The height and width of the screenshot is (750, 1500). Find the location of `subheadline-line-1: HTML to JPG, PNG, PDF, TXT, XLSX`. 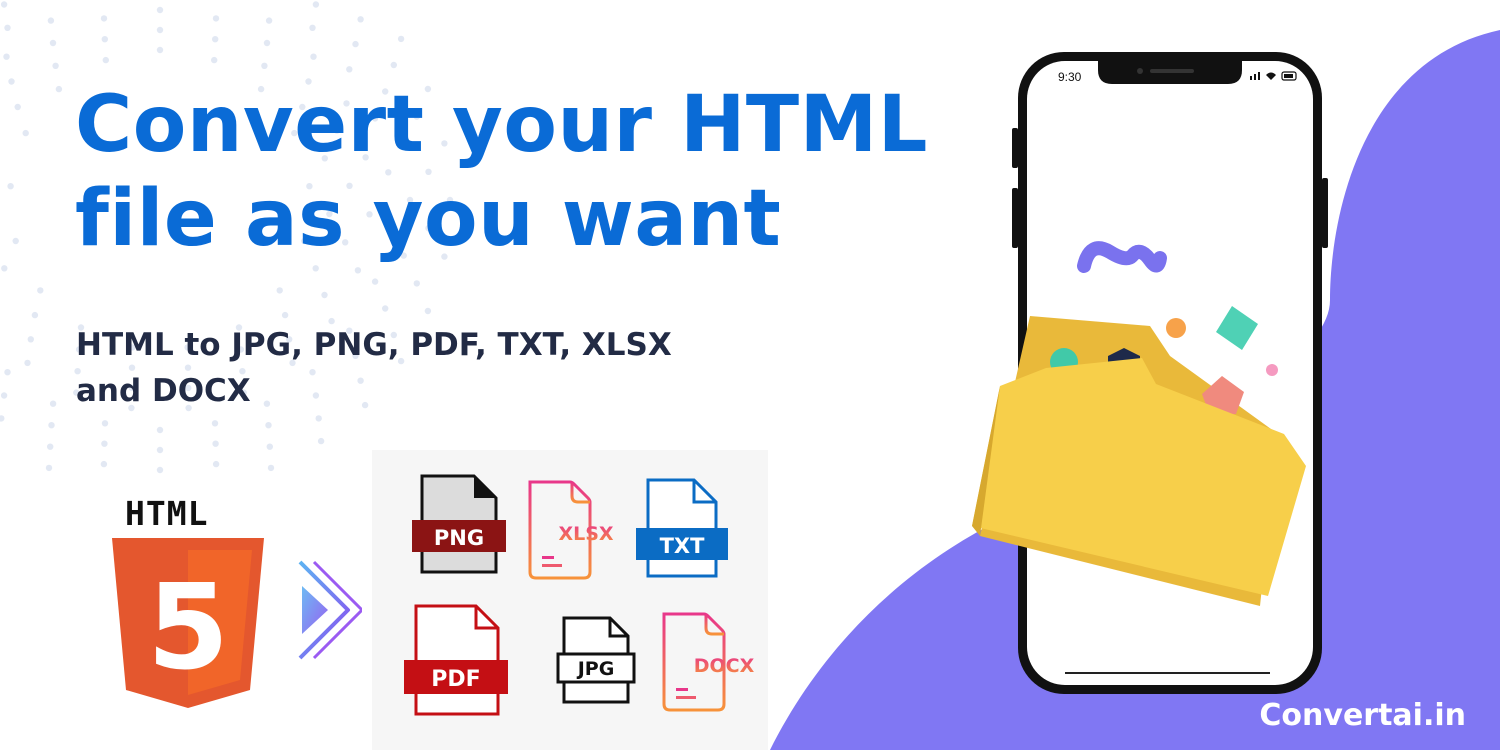

subheadline-line-1: HTML to JPG, PNG, PDF, TXT, XLSX is located at coordinates (374, 345).